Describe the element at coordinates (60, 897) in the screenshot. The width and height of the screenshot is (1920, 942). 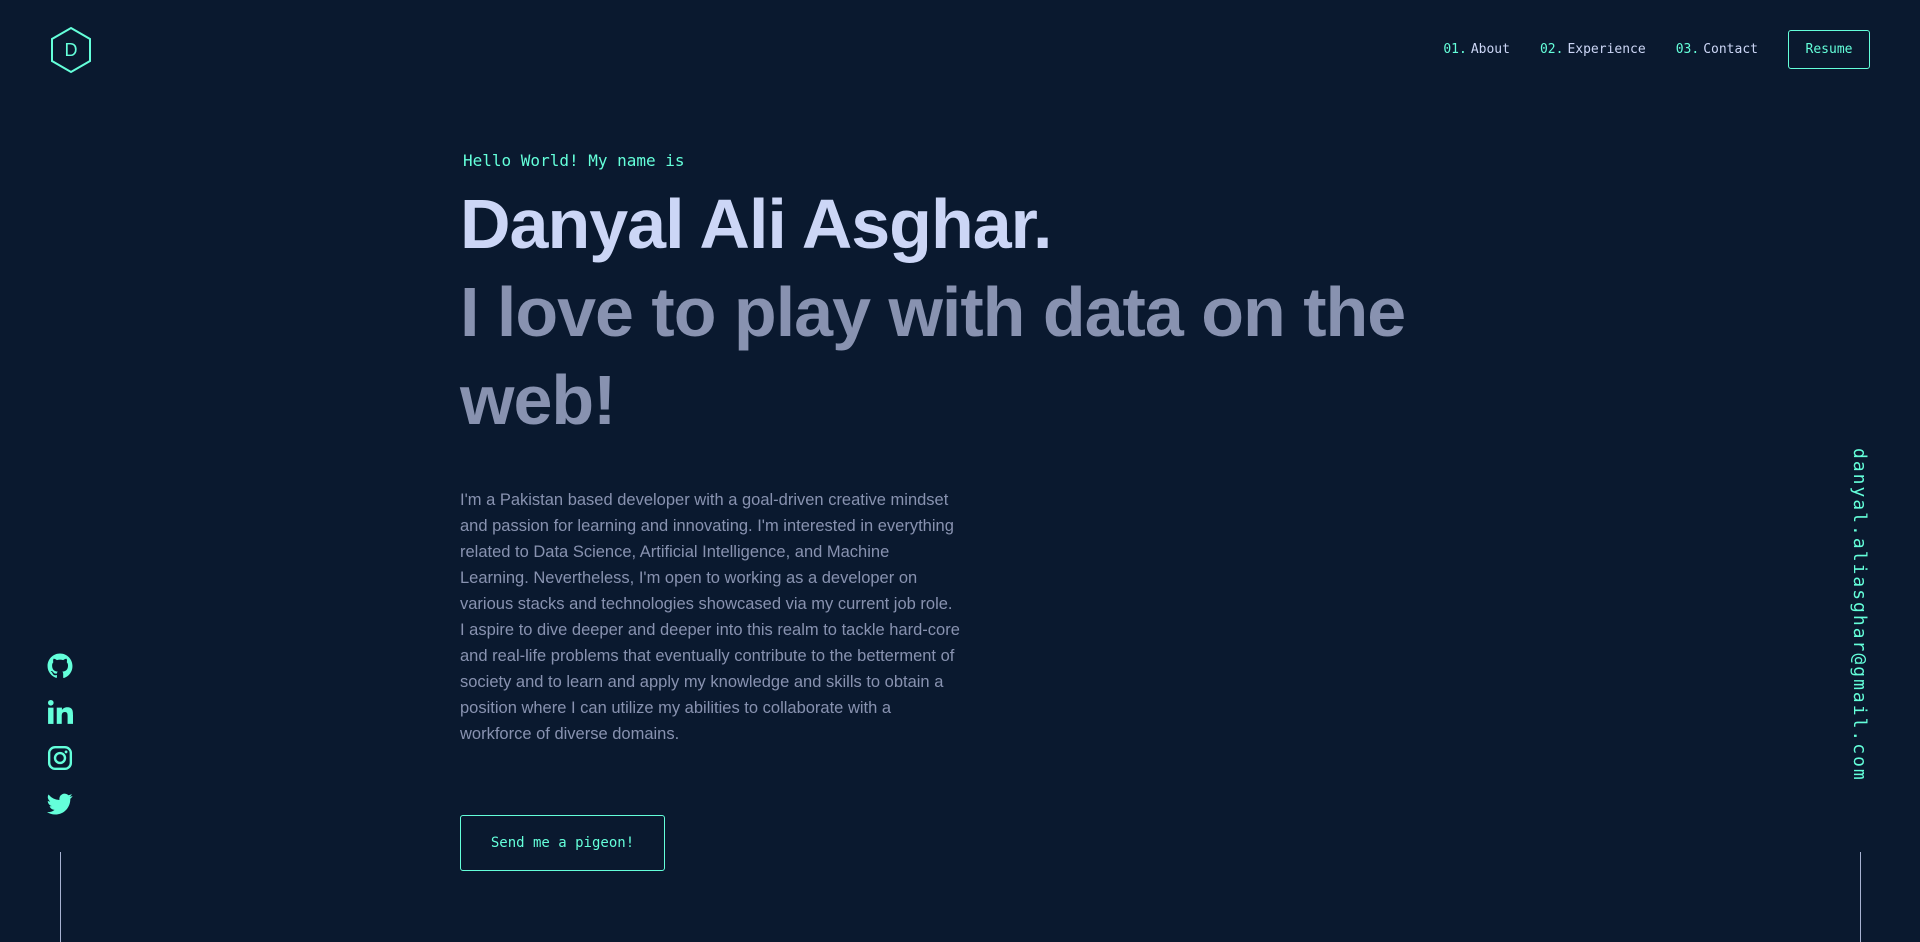
I see `left-sidebar-line` at that location.